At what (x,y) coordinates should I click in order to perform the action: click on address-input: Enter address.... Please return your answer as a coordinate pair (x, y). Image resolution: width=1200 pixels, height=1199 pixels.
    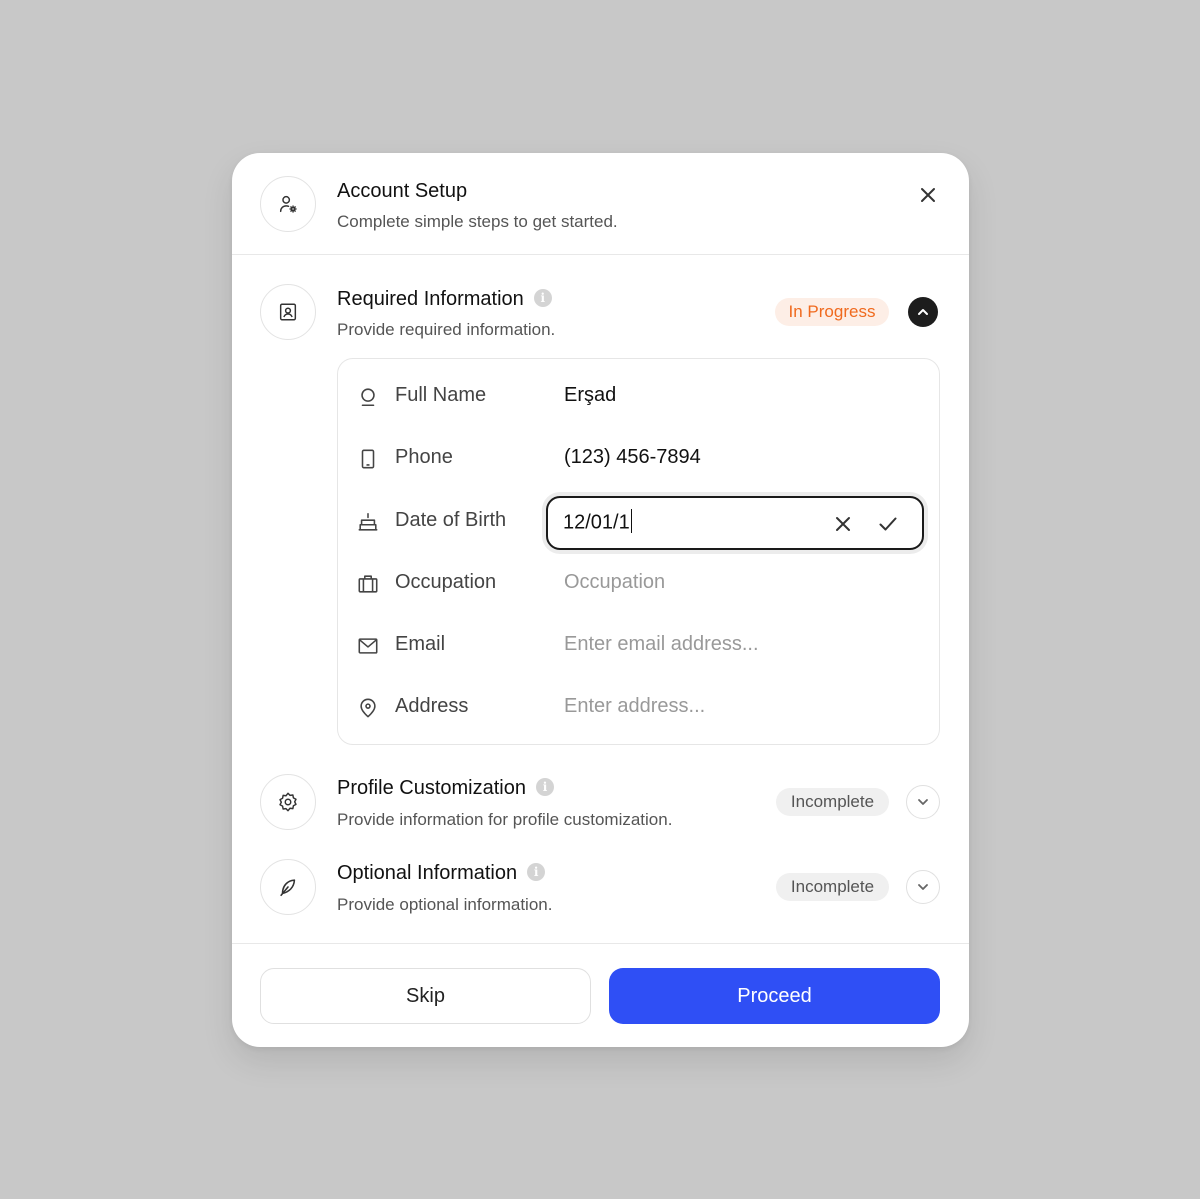
    Looking at the image, I should click on (634, 706).